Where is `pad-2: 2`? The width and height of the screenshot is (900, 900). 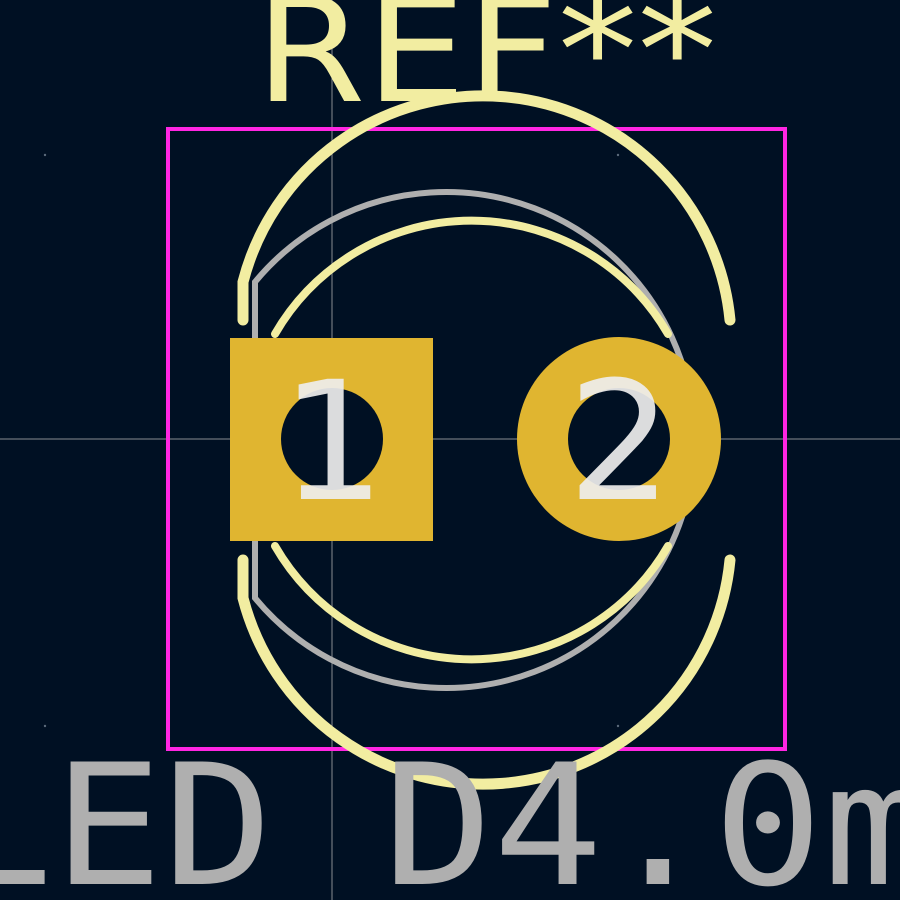 pad-2: 2 is located at coordinates (619, 439).